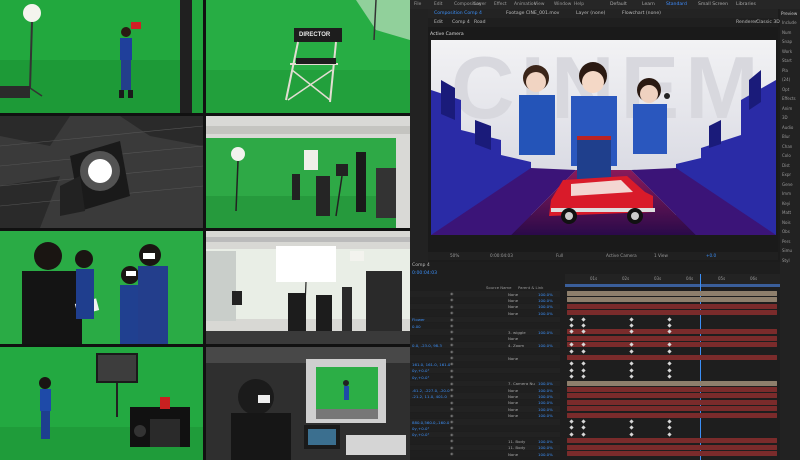 This screenshot has height=460, width=800. I want to click on right-panel-item: Styl, so click(786, 260).